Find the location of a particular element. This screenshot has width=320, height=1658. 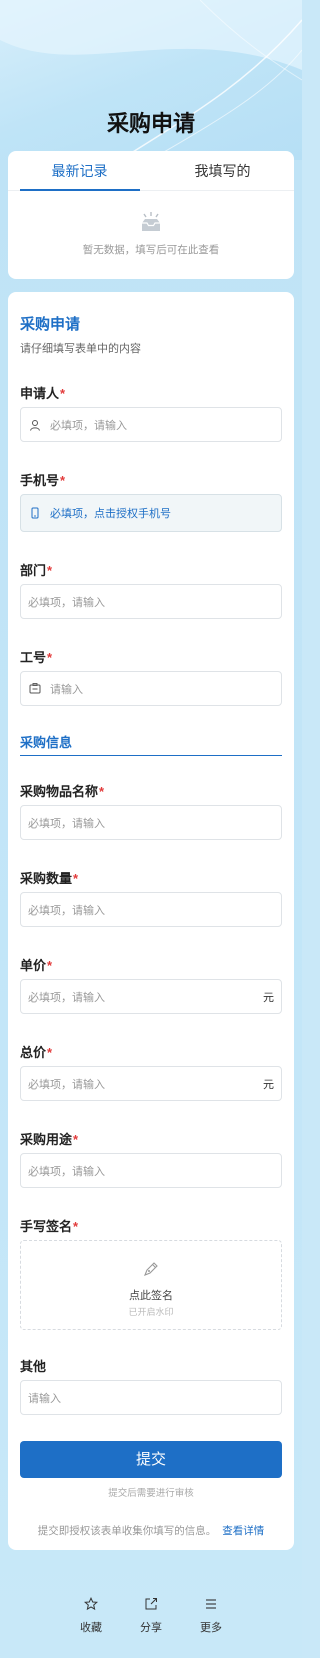

favorite-button: 收藏 is located at coordinates (91, 1615).